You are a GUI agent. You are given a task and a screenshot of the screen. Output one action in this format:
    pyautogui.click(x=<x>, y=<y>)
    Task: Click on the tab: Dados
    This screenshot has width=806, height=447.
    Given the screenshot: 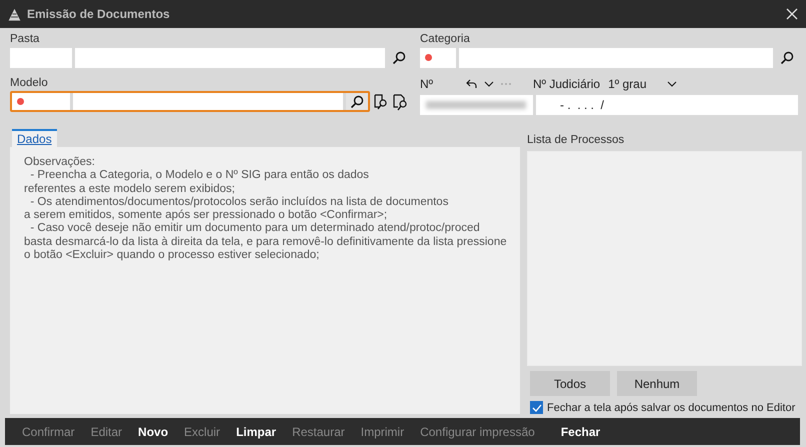 What is the action you would take?
    pyautogui.click(x=34, y=138)
    